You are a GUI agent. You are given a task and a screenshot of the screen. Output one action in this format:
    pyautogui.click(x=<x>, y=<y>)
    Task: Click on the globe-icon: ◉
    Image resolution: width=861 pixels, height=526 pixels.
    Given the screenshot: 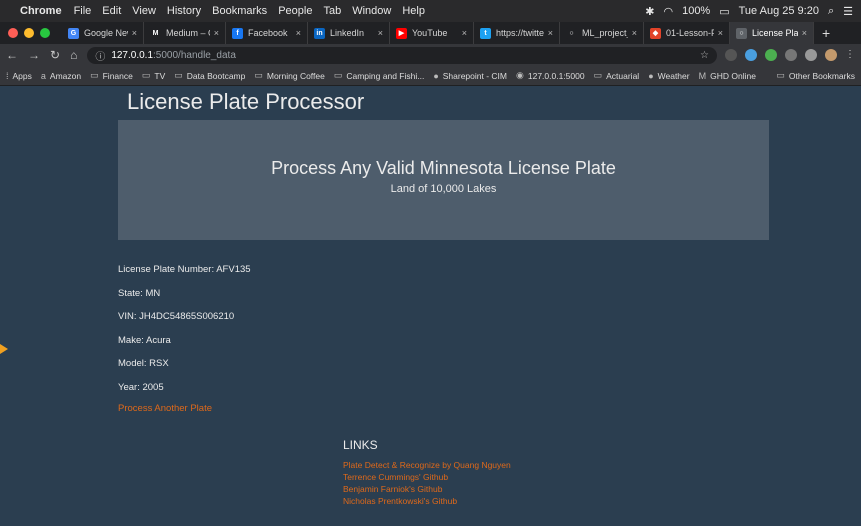 What is the action you would take?
    pyautogui.click(x=520, y=75)
    